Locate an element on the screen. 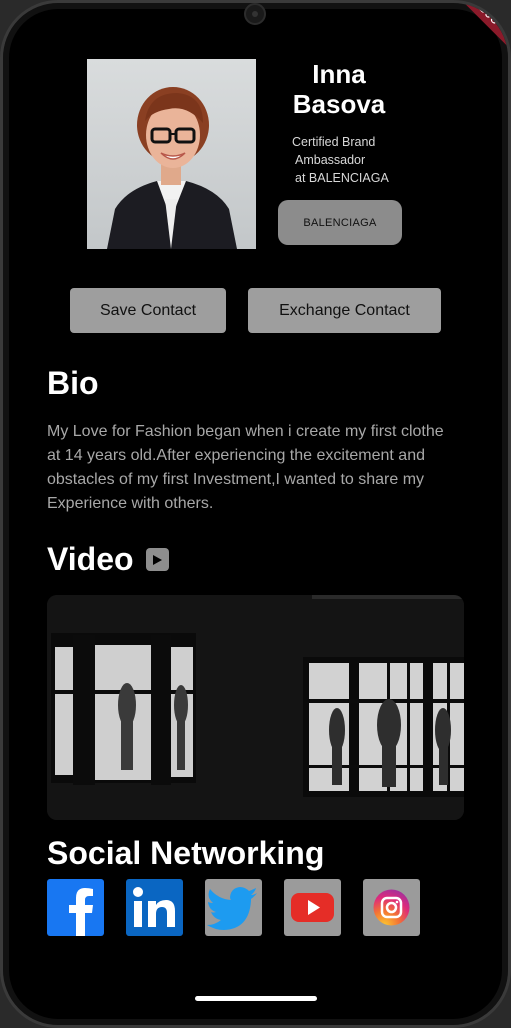 This screenshot has width=511, height=1028. social-heading: Social Networking is located at coordinates (186, 853).